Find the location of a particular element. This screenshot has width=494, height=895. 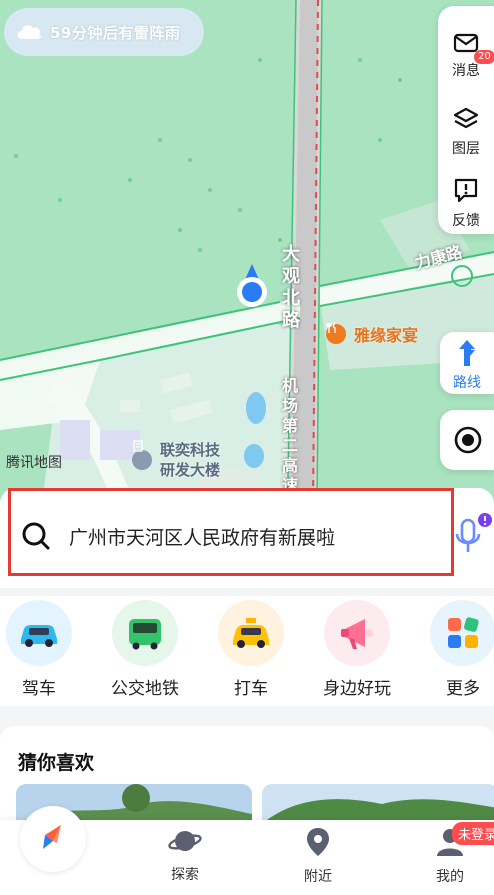

layers-icon is located at coordinates (466, 121).